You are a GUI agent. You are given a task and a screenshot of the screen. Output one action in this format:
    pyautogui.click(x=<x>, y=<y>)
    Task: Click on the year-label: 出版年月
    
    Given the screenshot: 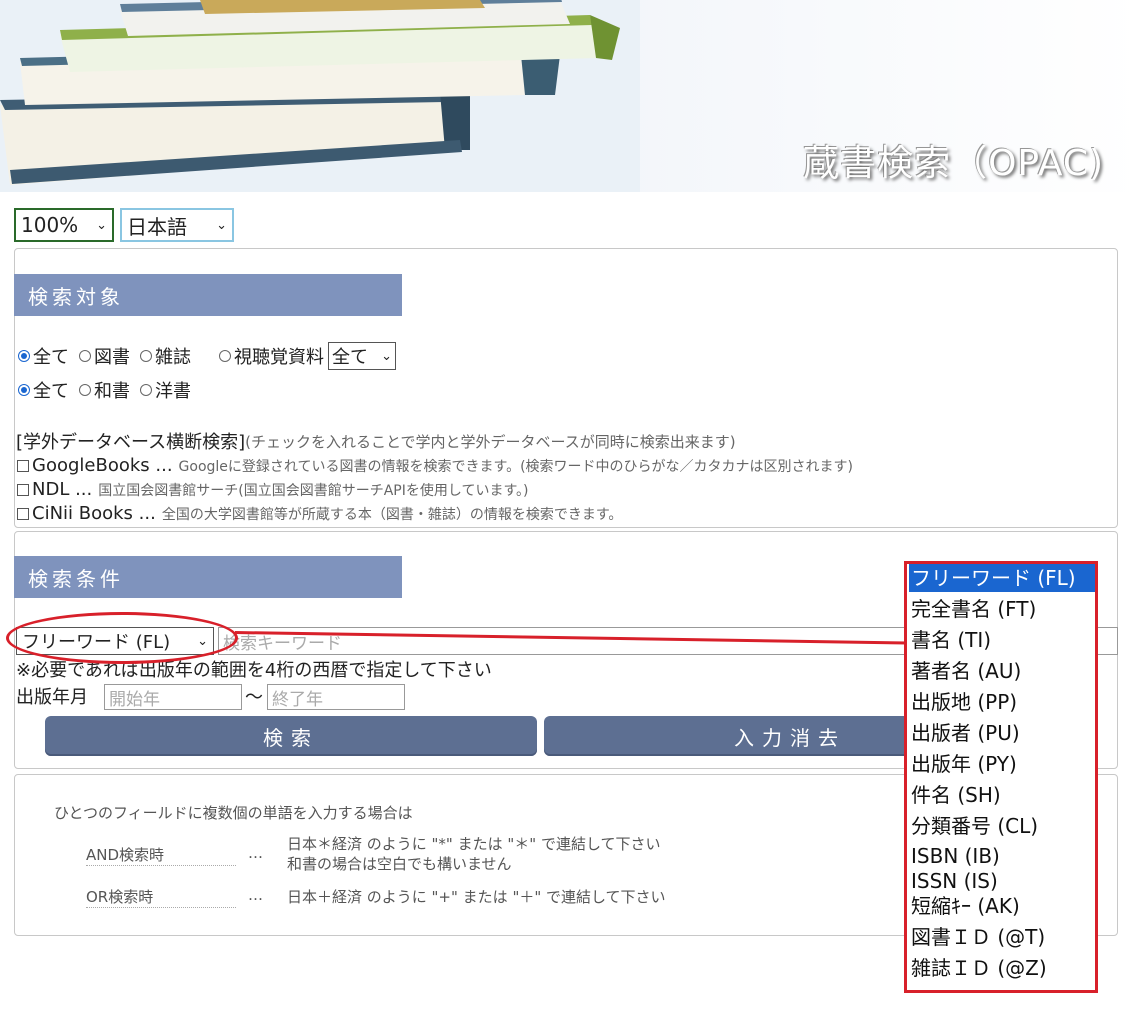 What is the action you would take?
    pyautogui.click(x=52, y=697)
    